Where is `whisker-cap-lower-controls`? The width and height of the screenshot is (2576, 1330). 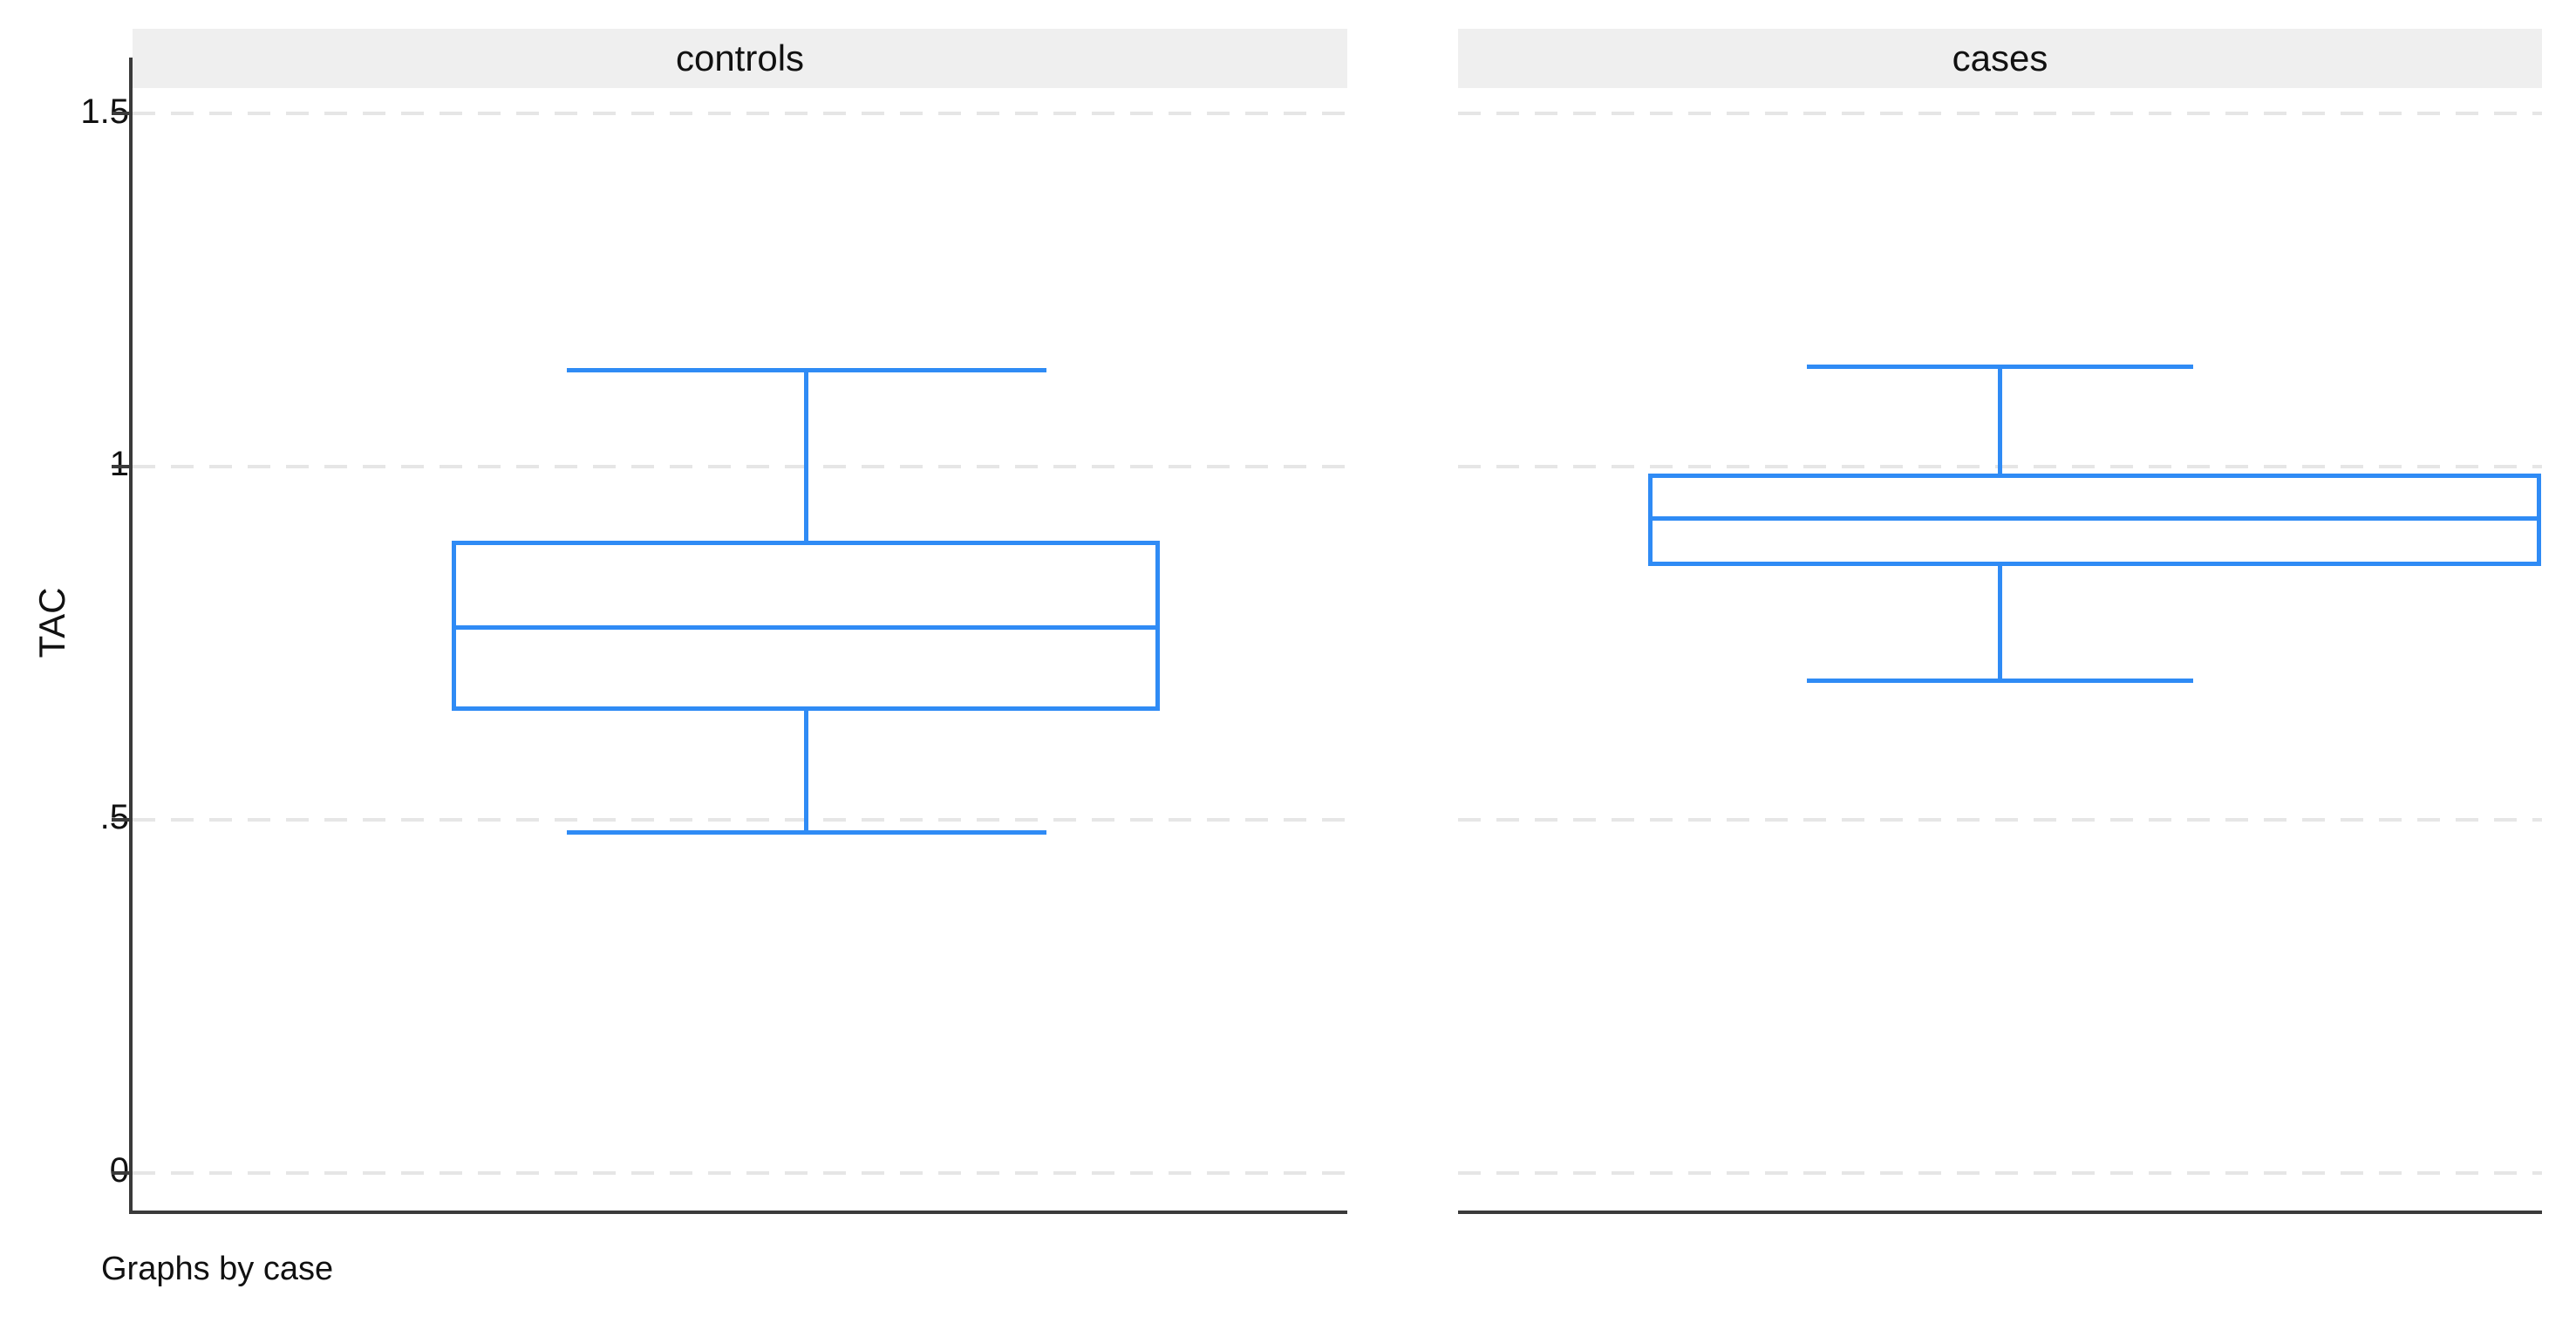 whisker-cap-lower-controls is located at coordinates (807, 833).